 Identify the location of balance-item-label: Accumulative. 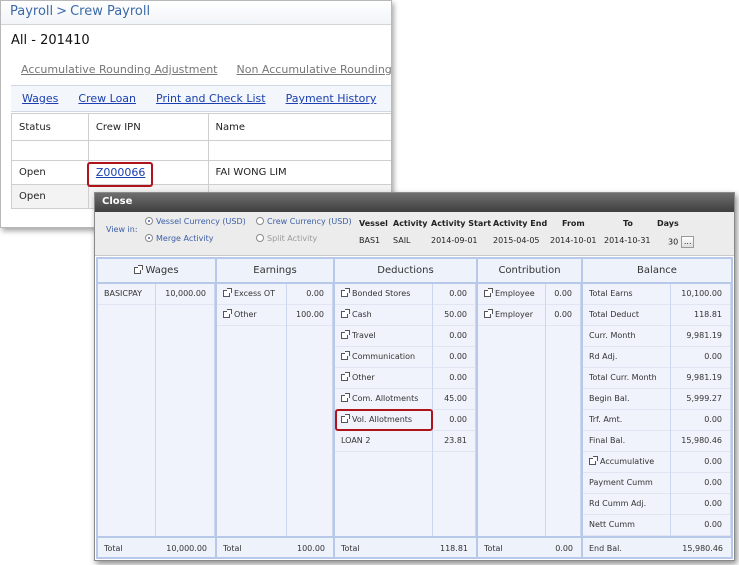
(627, 461).